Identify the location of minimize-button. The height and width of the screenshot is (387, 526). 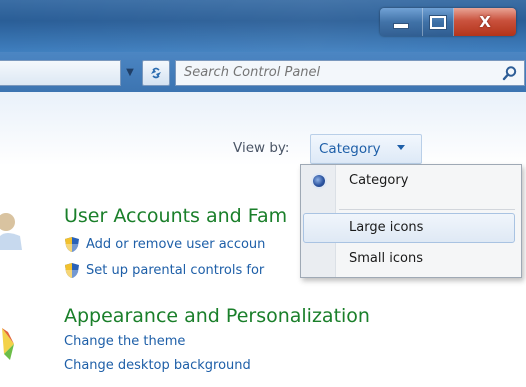
(401, 22).